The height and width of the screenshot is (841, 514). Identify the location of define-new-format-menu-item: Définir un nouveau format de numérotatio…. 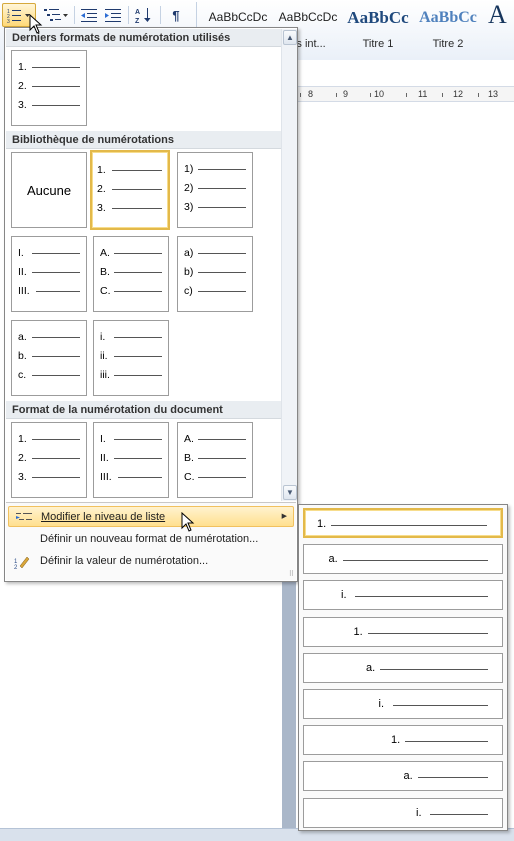
(151, 539).